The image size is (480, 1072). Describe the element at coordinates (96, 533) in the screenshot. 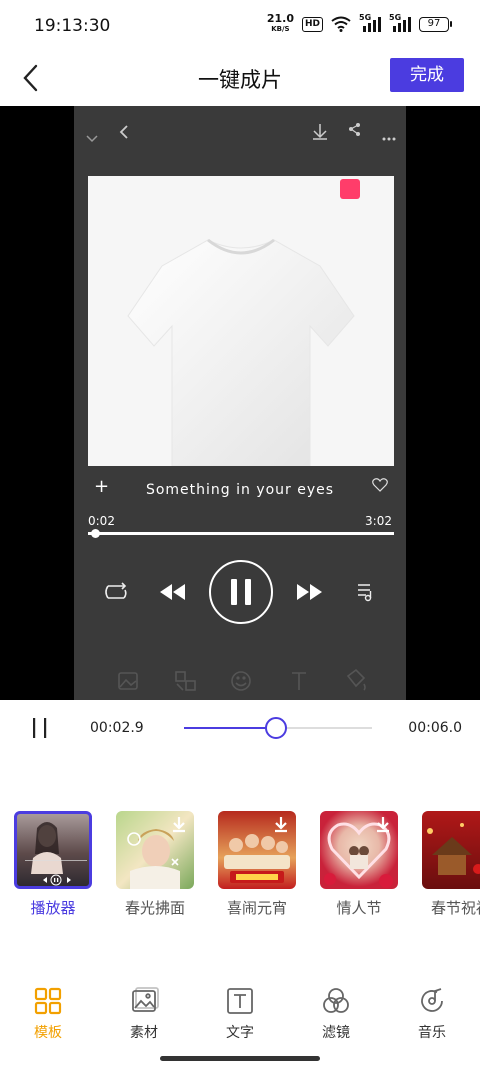

I see `song-progress-knob` at that location.